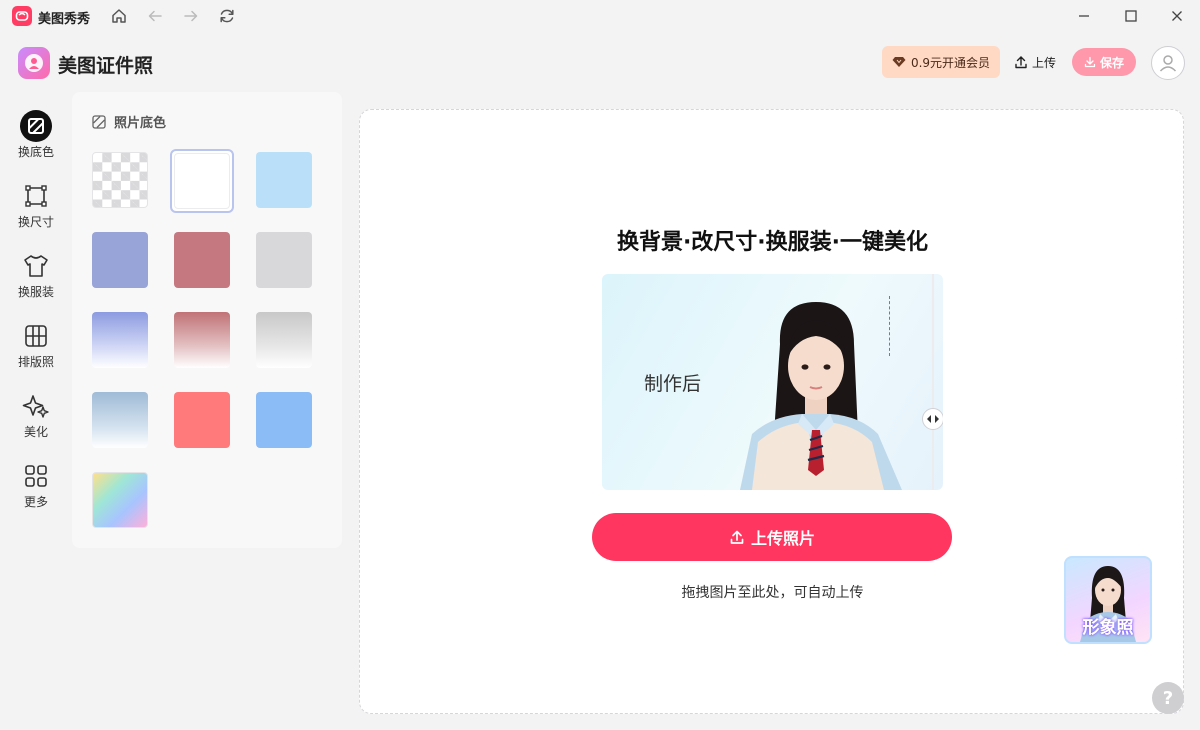  I want to click on sidebar-item-clothing: 换服装, so click(36, 280).